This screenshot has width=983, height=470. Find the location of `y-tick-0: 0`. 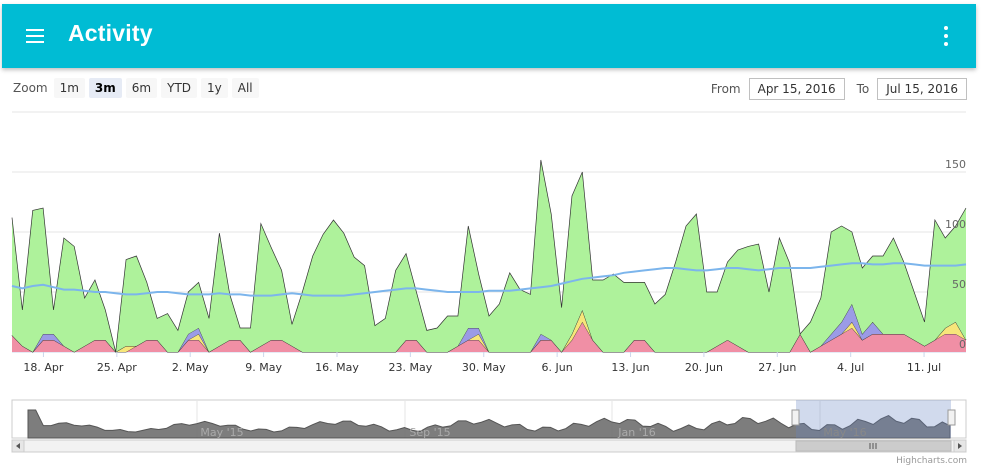

y-tick-0: 0 is located at coordinates (962, 344).